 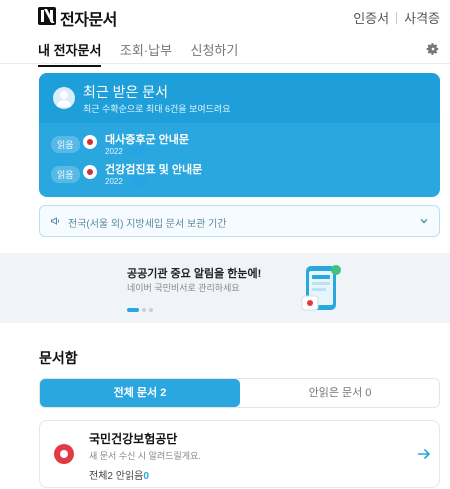 I want to click on org-counts: 전체2 안읽음0, so click(x=119, y=474).